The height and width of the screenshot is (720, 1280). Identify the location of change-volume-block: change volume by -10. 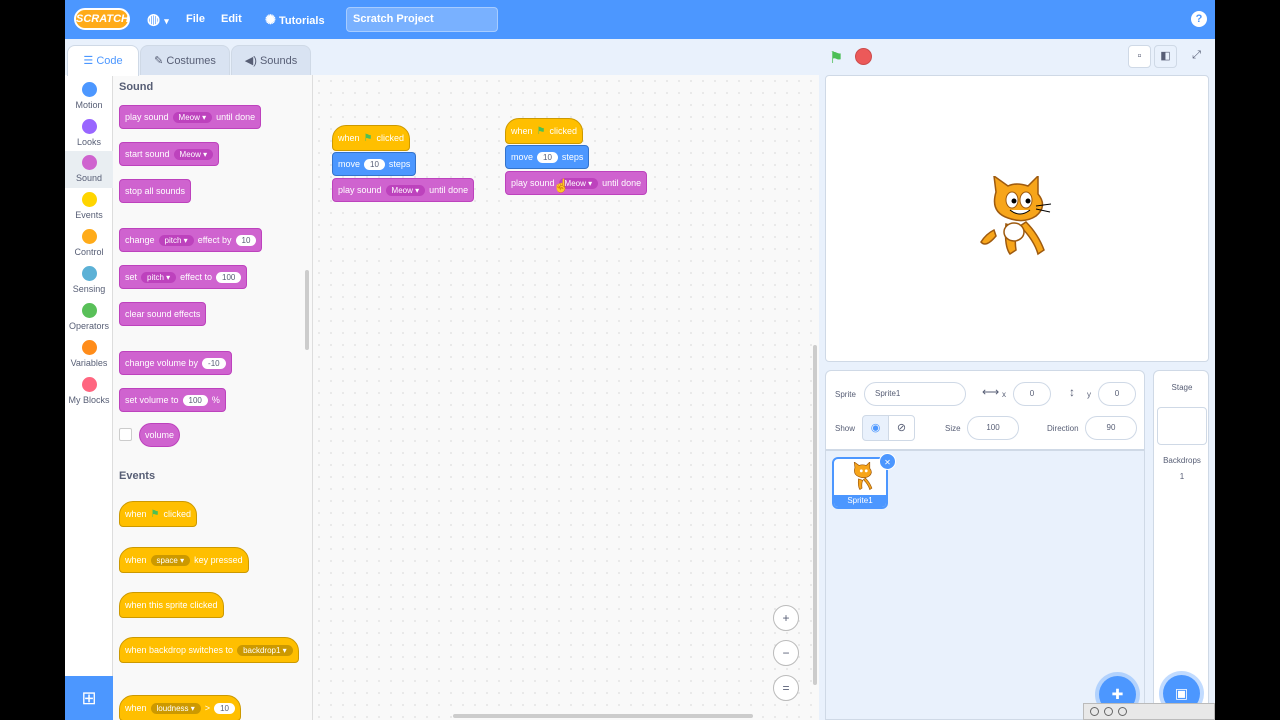
(175, 363).